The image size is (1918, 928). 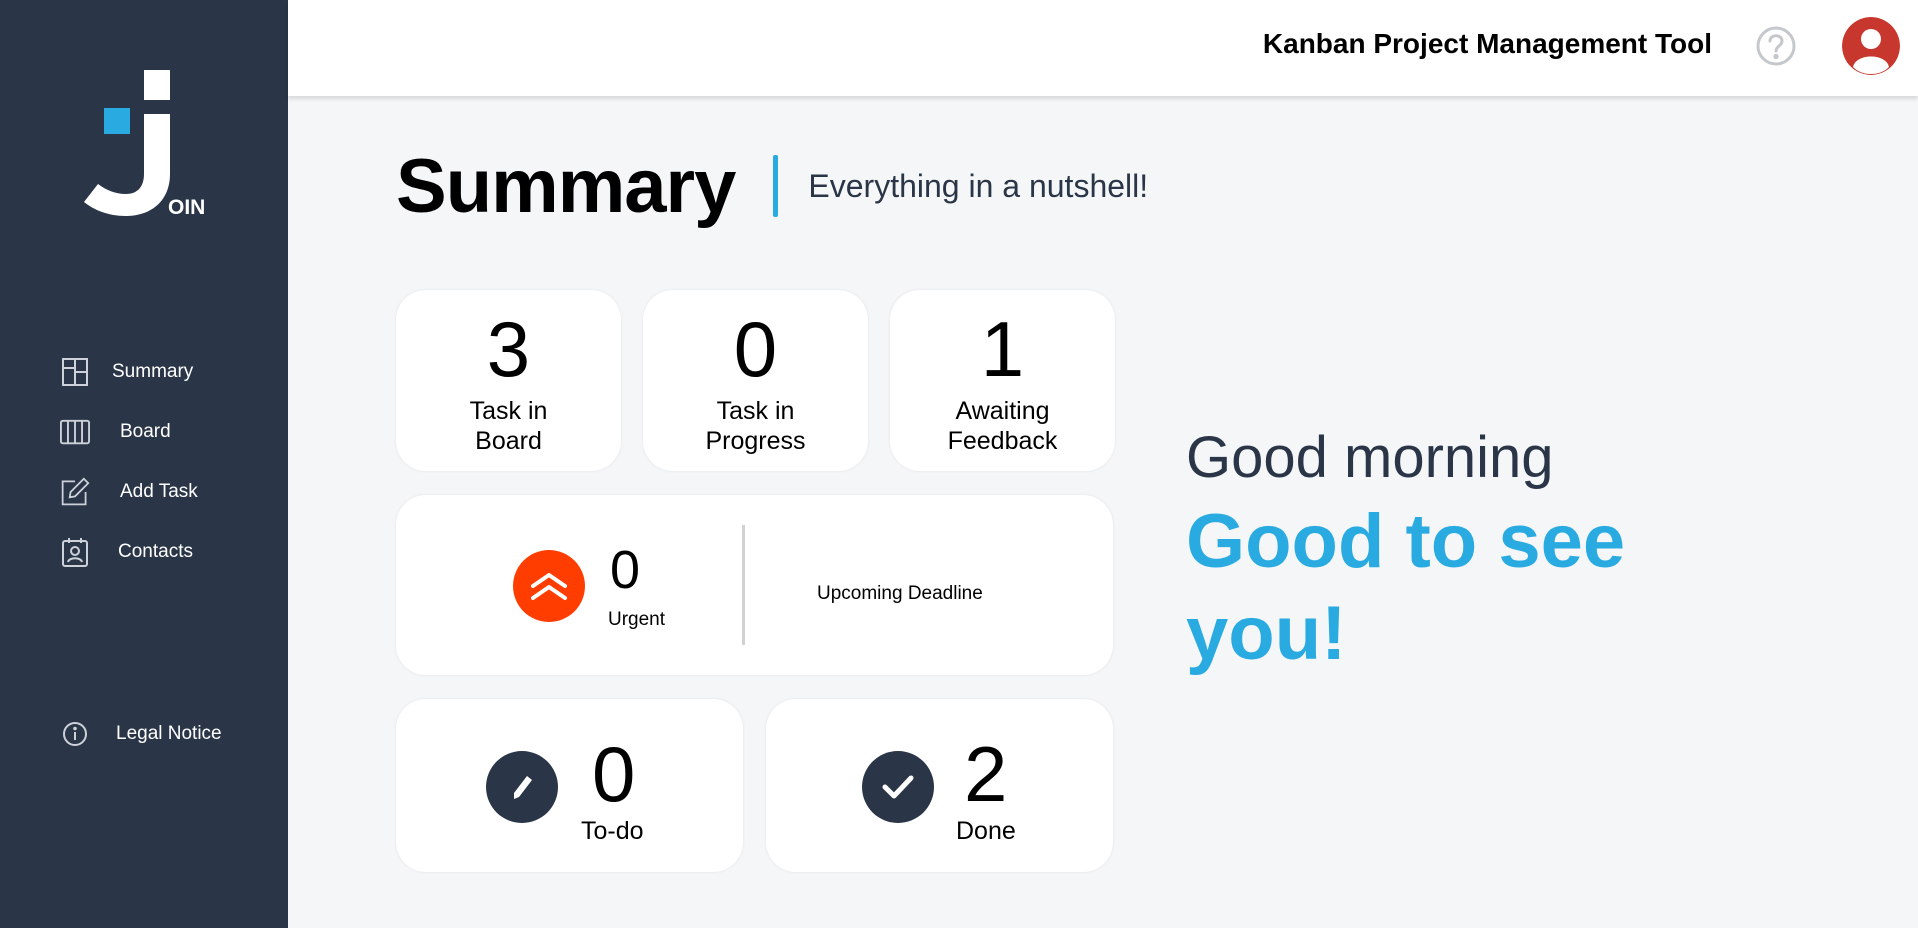 What do you see at coordinates (566, 186) in the screenshot?
I see `page-title: Summary` at bounding box center [566, 186].